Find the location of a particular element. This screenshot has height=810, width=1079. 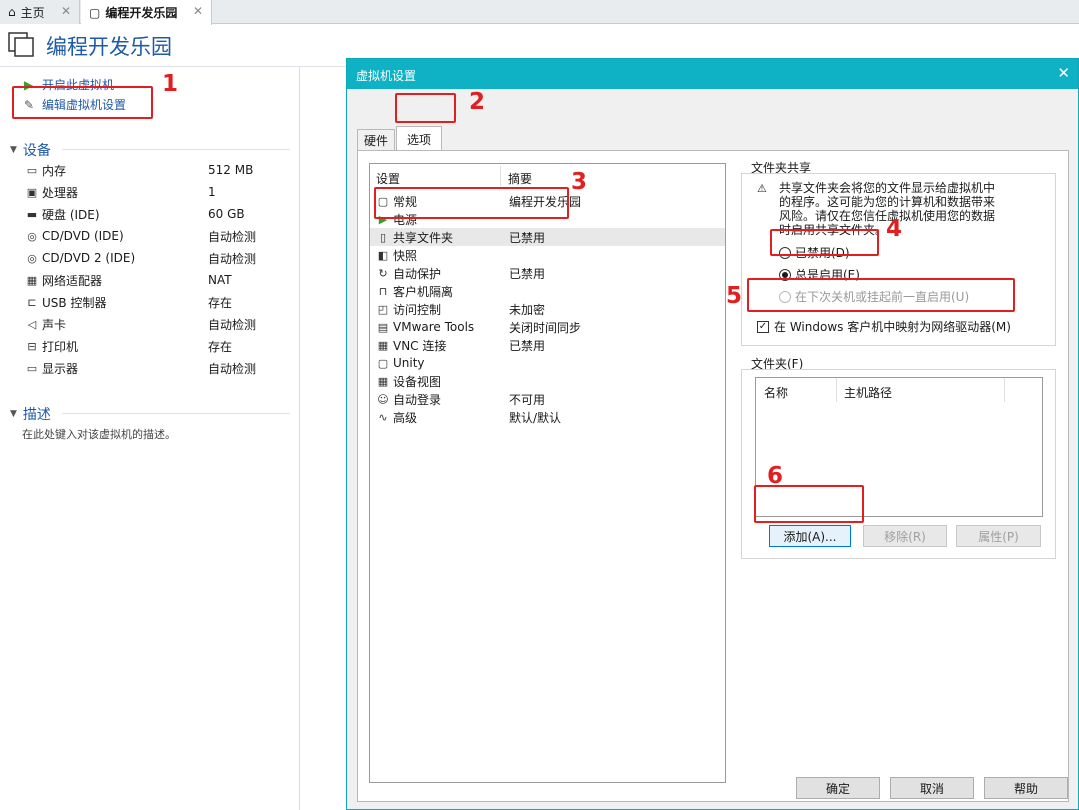

description-section-header: ▼ 描述 is located at coordinates (30, 414).